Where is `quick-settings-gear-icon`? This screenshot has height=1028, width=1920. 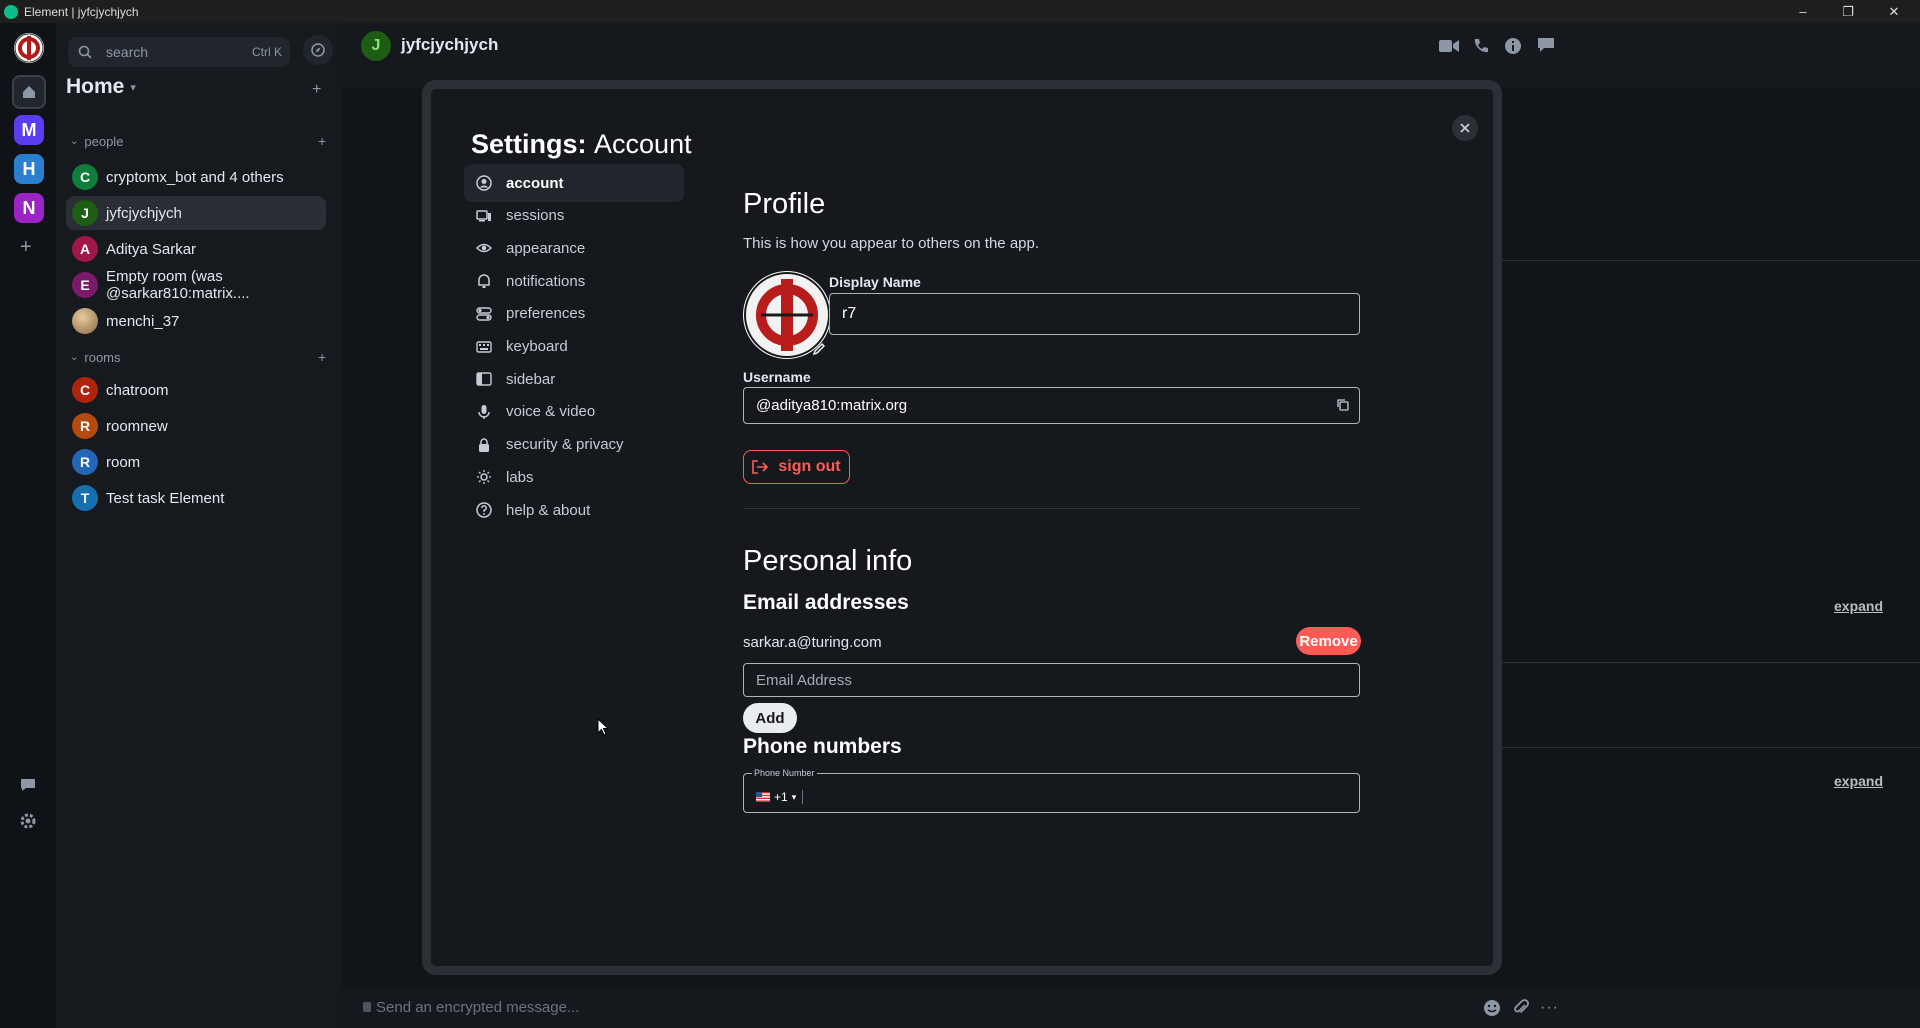 quick-settings-gear-icon is located at coordinates (28, 821).